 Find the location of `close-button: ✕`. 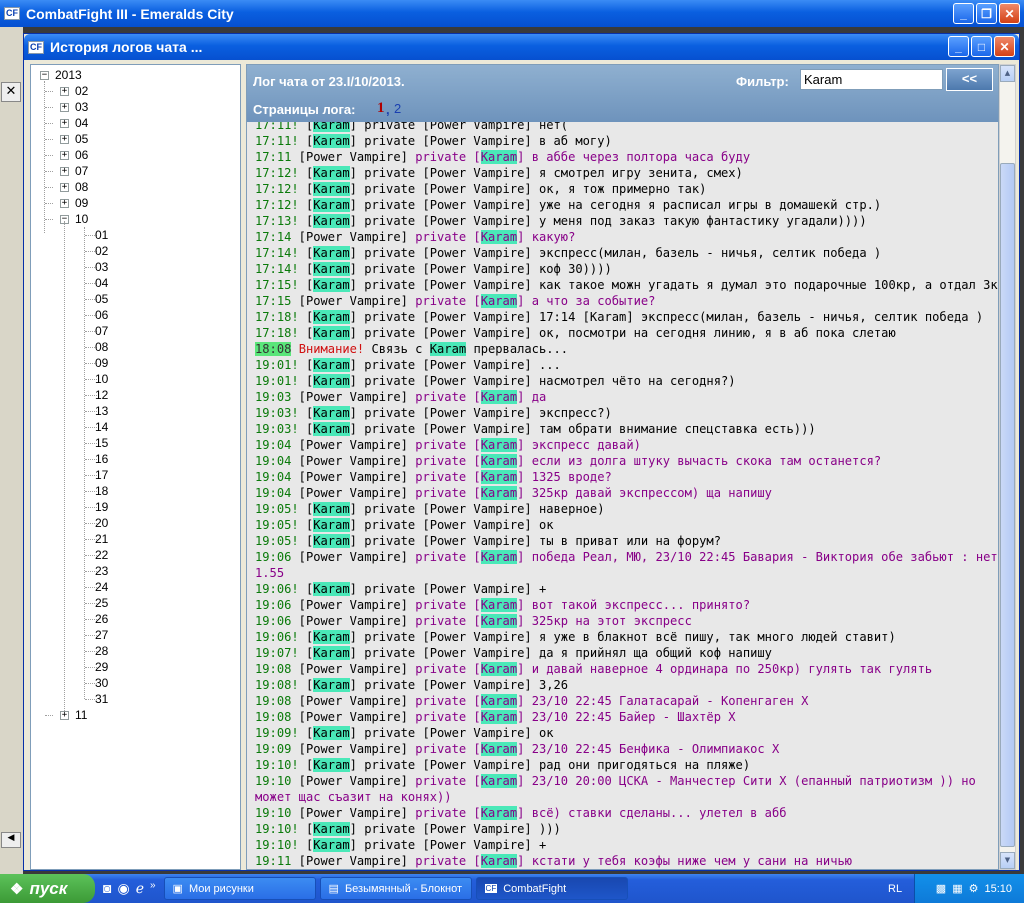

close-button: ✕ is located at coordinates (1009, 13).